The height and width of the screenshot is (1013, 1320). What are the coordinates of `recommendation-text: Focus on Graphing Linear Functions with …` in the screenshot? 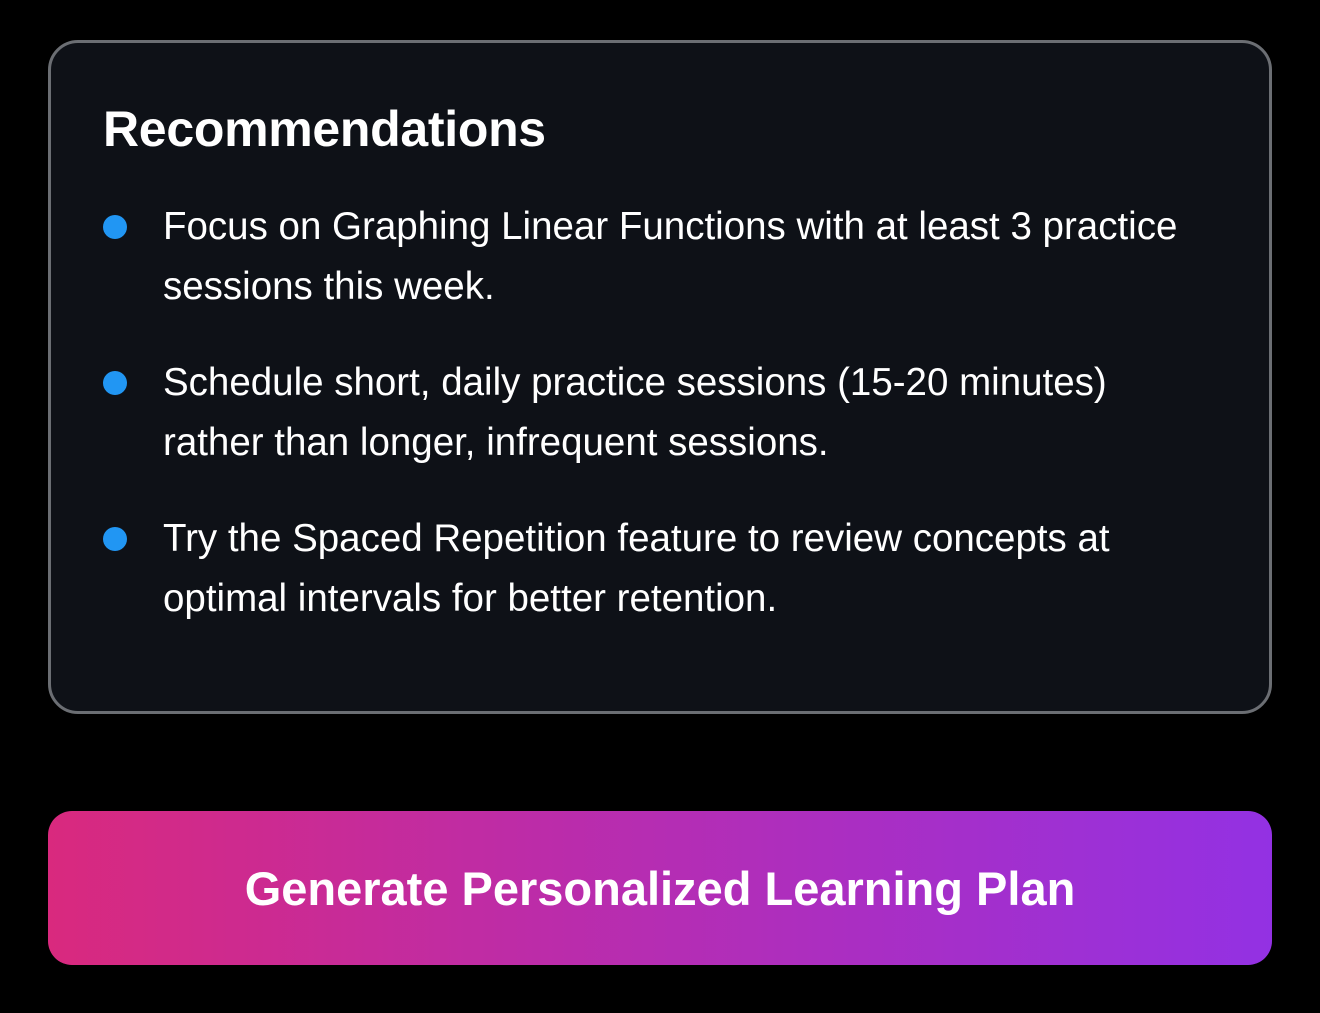 It's located at (670, 256).